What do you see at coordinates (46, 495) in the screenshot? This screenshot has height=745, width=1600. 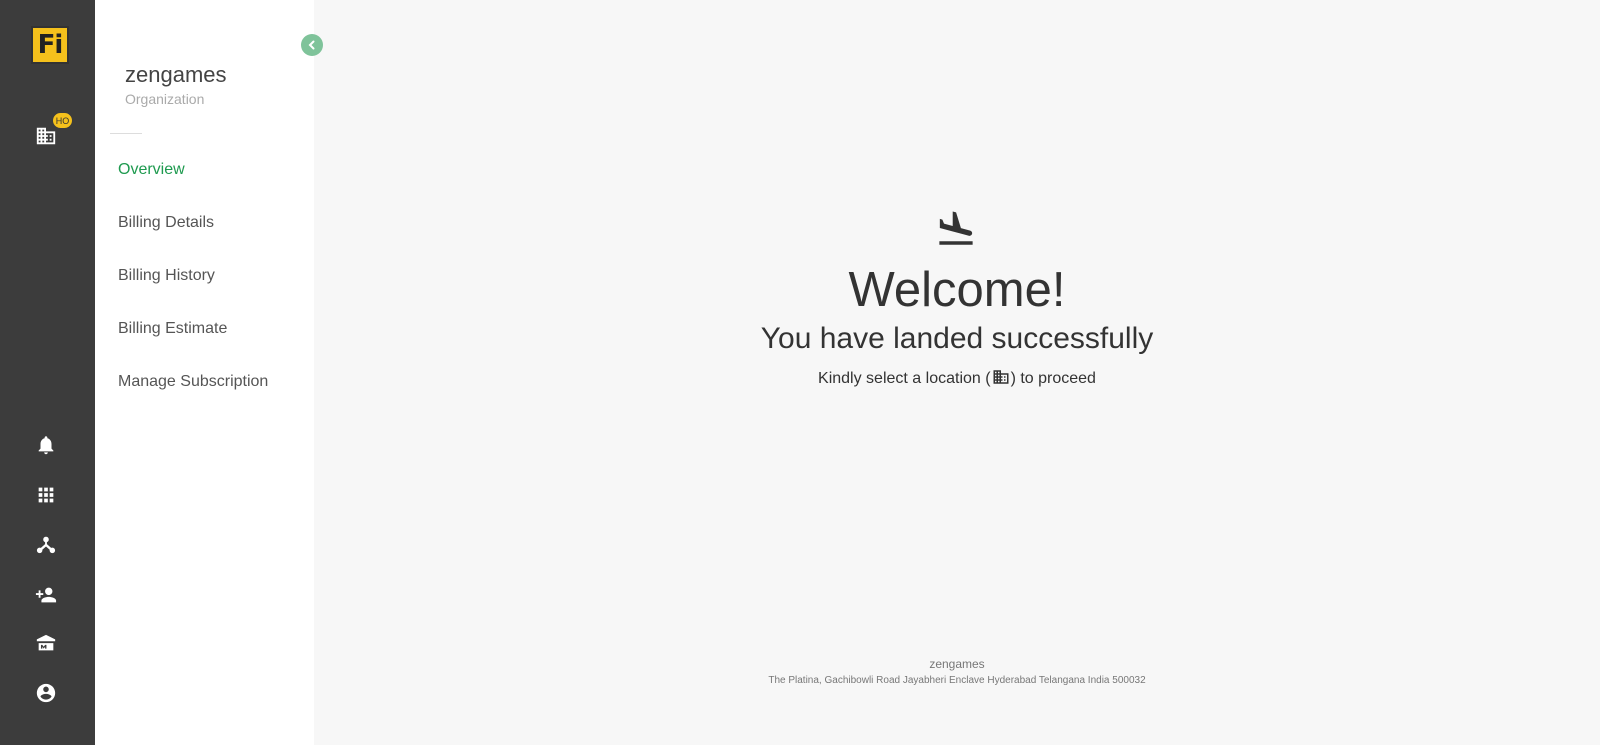 I see `apps-grid-icon` at bounding box center [46, 495].